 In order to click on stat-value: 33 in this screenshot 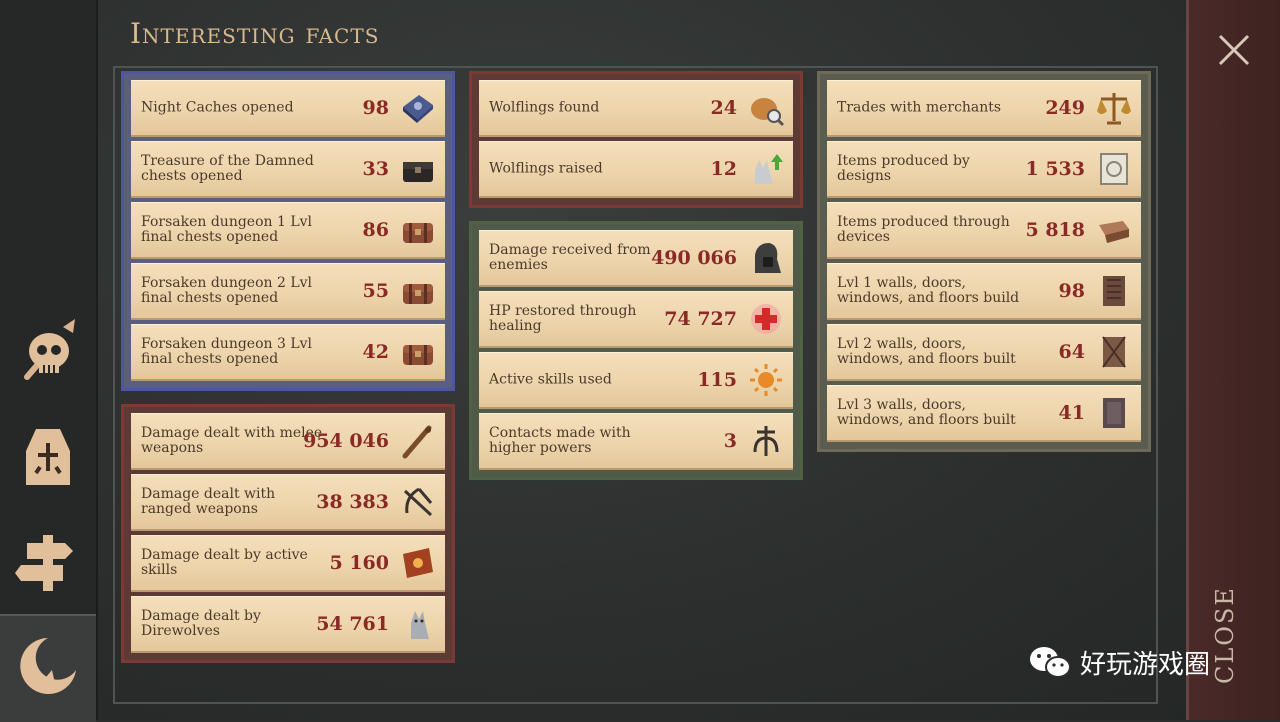, I will do `click(375, 169)`.